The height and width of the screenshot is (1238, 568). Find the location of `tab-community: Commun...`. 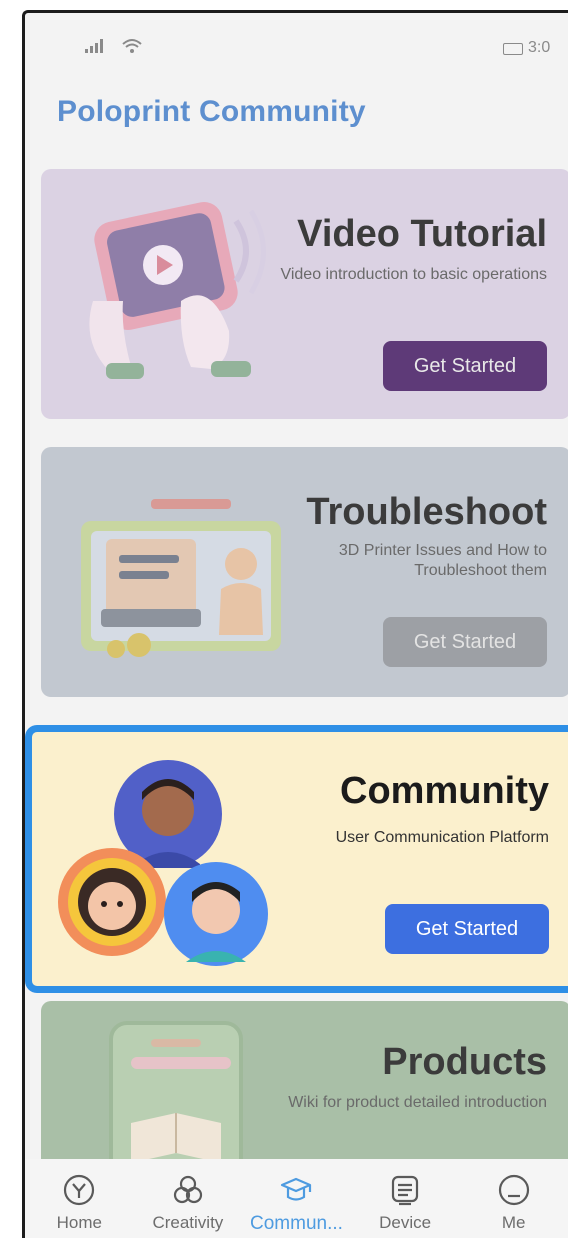

tab-community: Commun... is located at coordinates (296, 1197).